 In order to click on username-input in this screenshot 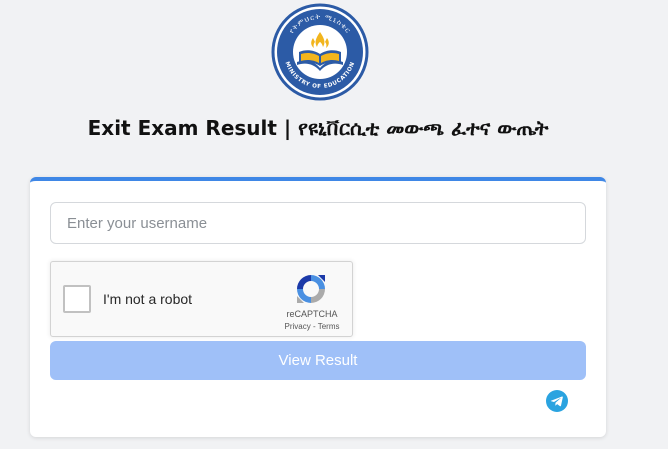, I will do `click(318, 223)`.